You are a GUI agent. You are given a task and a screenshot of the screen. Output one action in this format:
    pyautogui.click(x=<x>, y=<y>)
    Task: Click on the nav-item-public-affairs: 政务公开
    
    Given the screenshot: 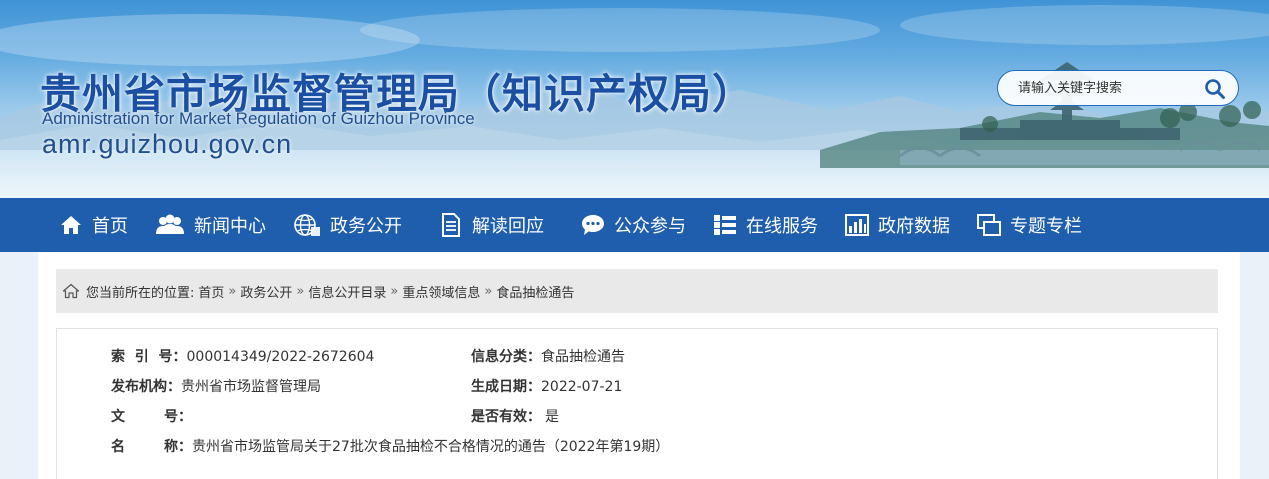 What is the action you would take?
    pyautogui.click(x=347, y=225)
    